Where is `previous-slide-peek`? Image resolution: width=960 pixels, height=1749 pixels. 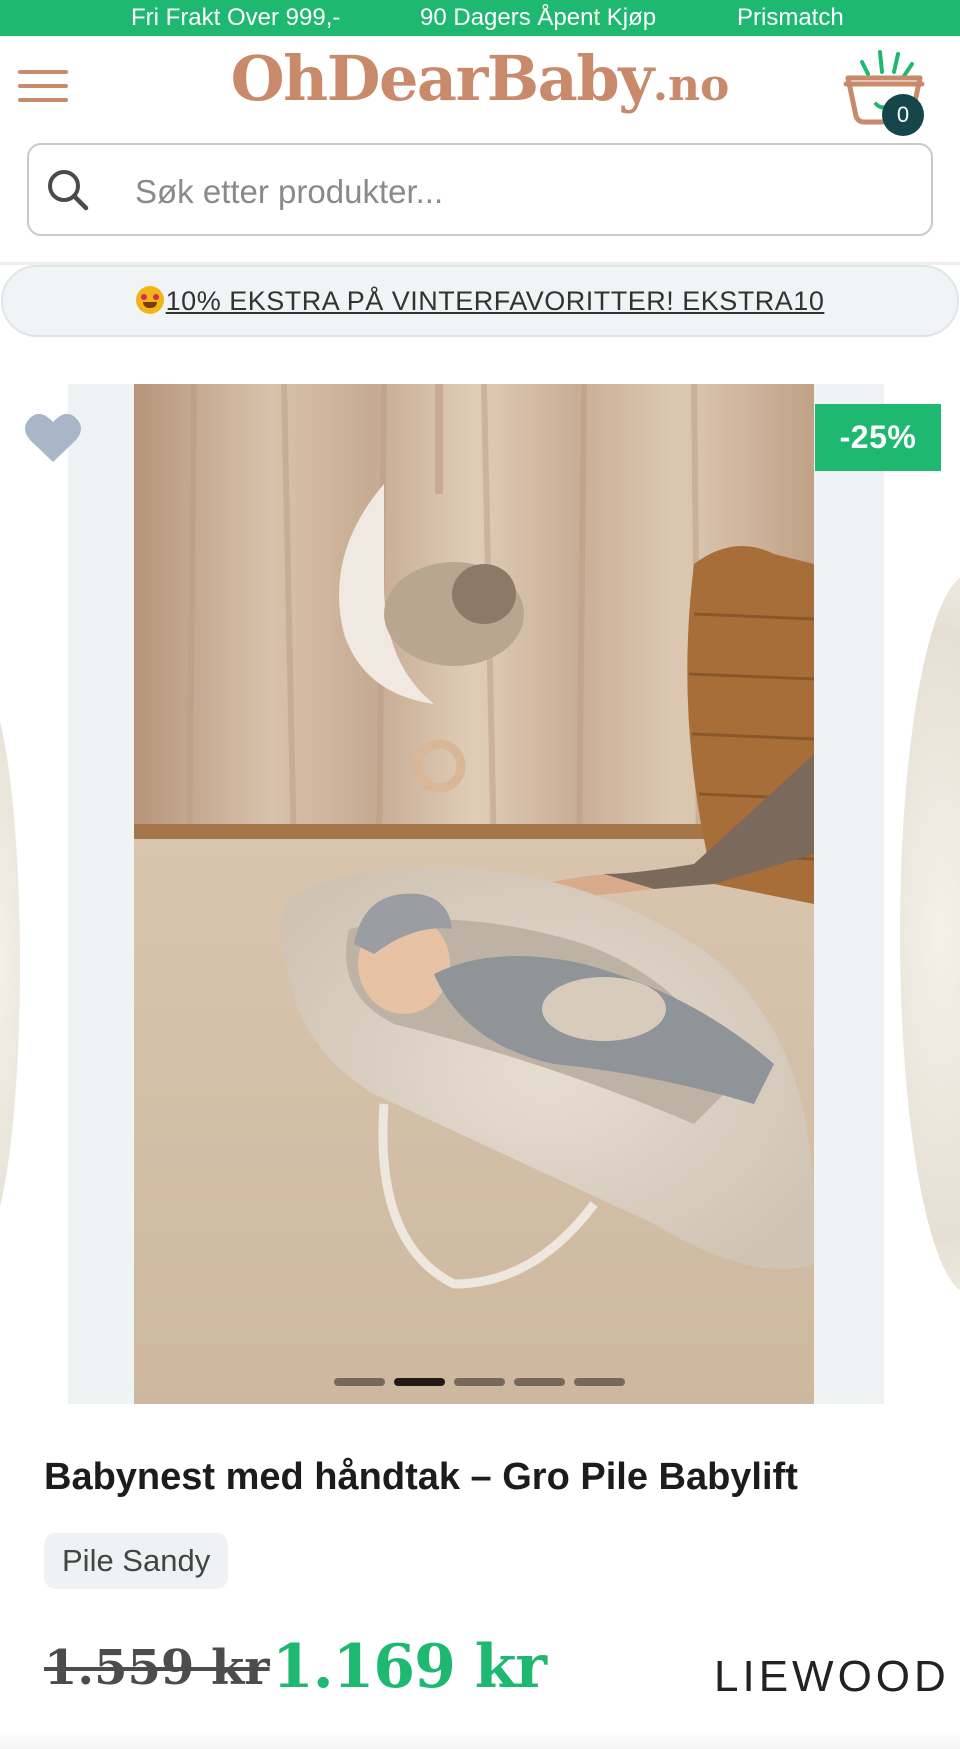 previous-slide-peek is located at coordinates (10, 964).